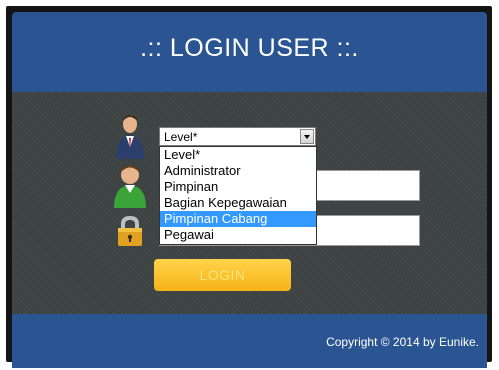 The image size is (499, 370). Describe the element at coordinates (238, 171) in the screenshot. I see `dropdown-option-administrator: Administrator` at that location.